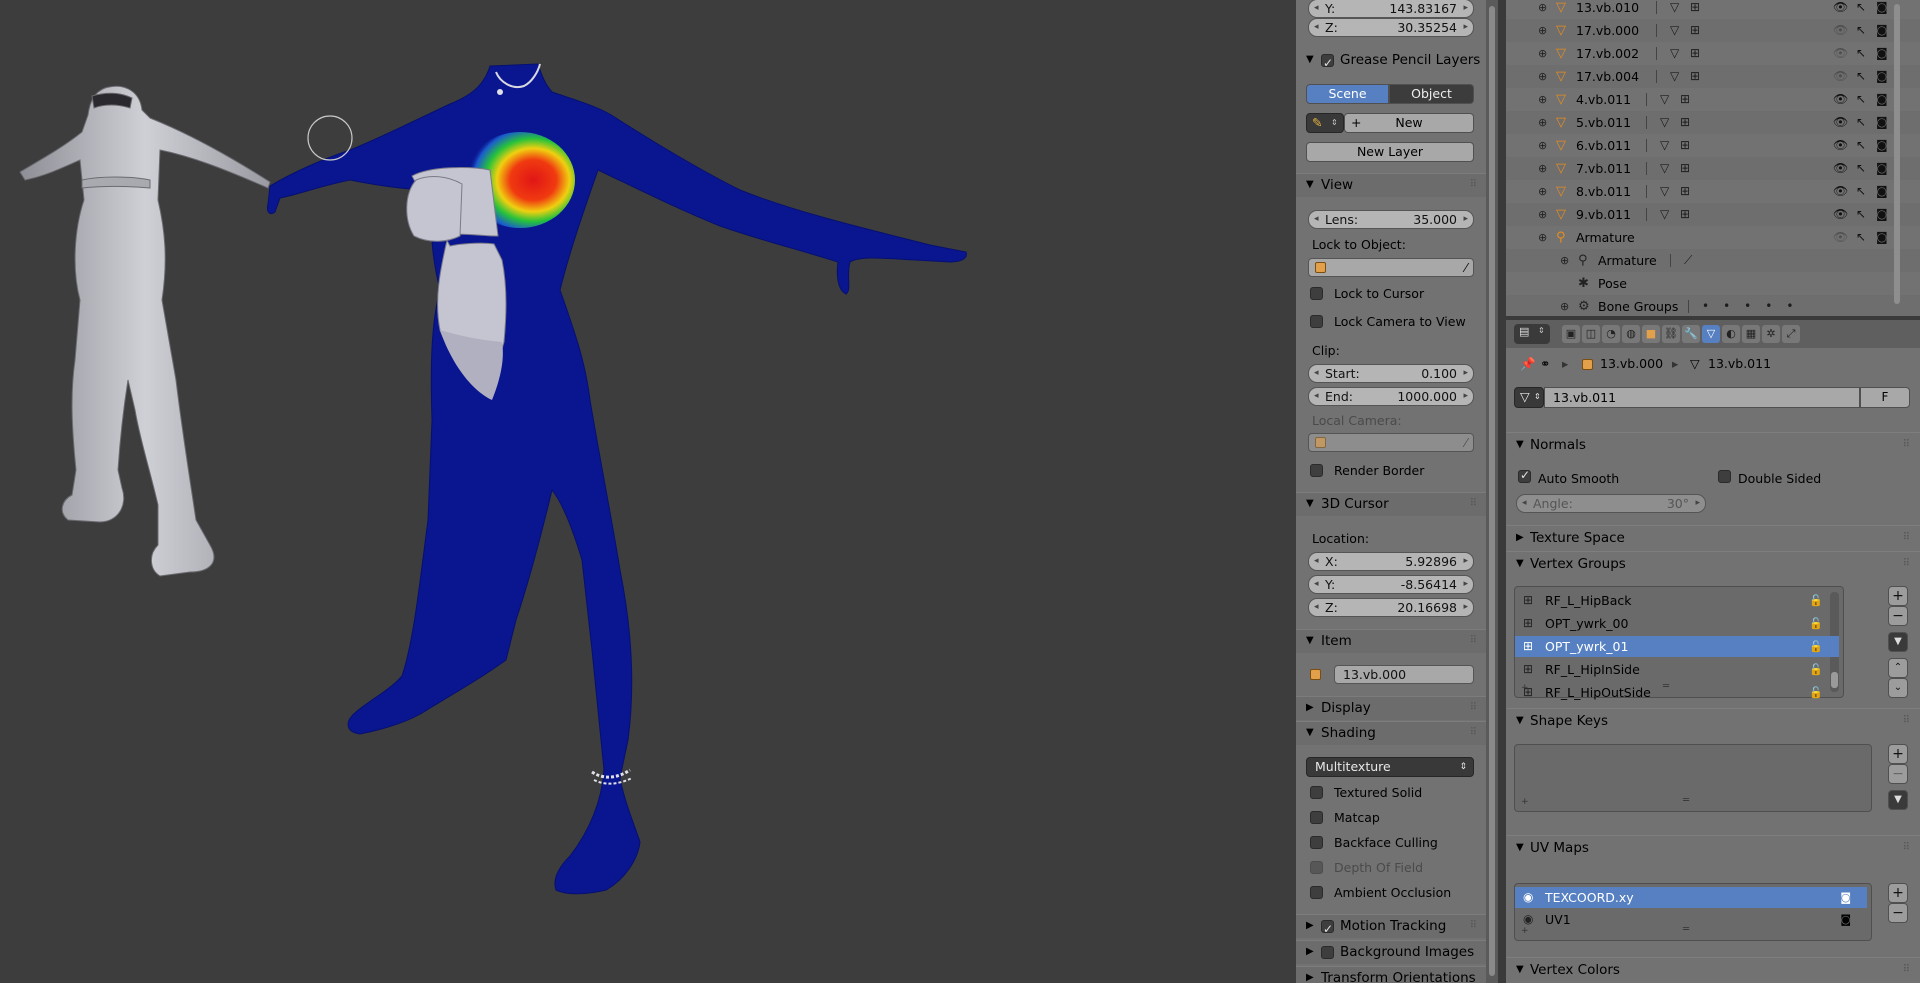 The image size is (1920, 983). I want to click on particles-tab-icon: ✲, so click(1771, 334).